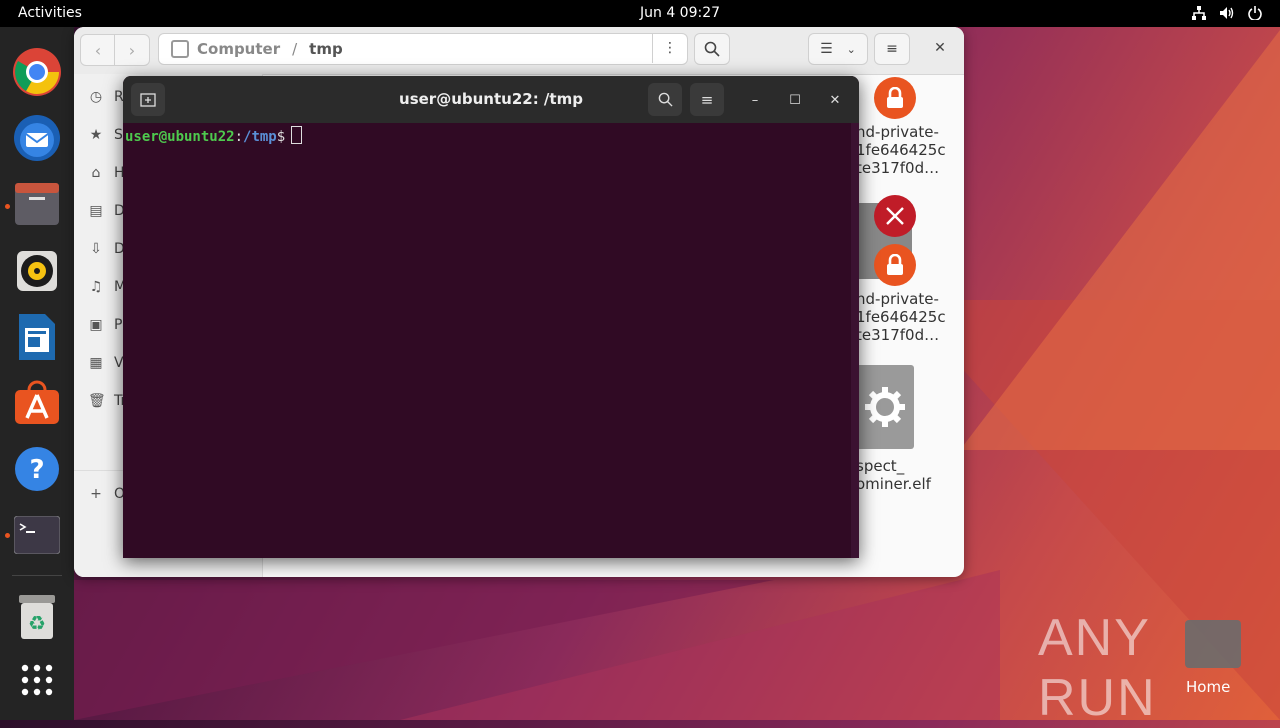 This screenshot has width=1280, height=728. I want to click on watermark: ANY RUN, so click(1097, 668).